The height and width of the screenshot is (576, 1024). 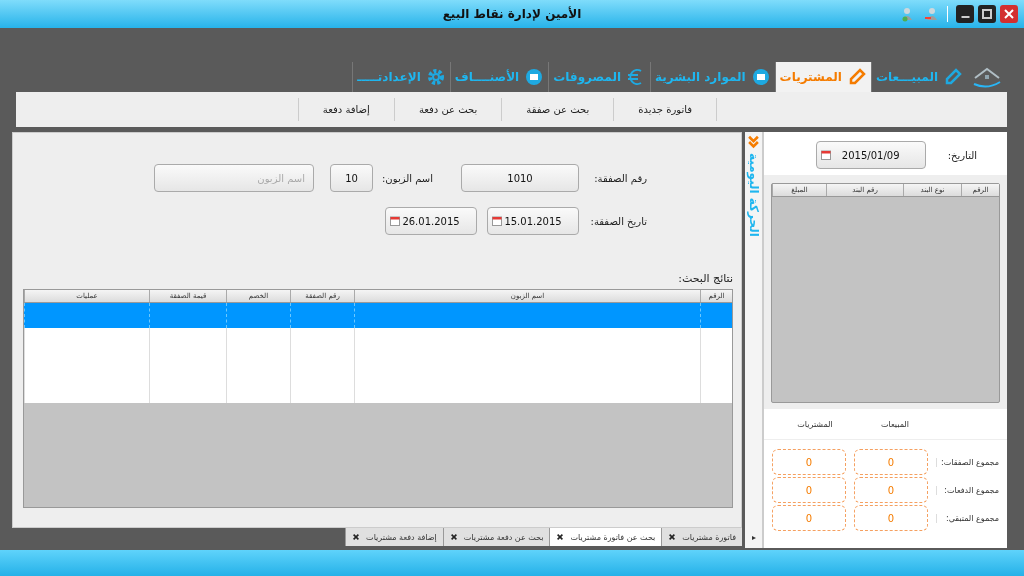 I want to click on section-title: نتائج البحث:, so click(x=705, y=278).